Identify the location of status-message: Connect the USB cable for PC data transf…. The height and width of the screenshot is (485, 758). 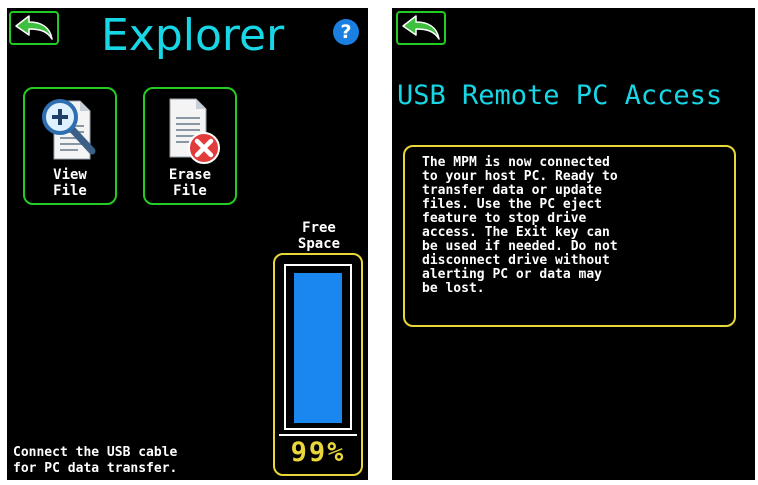
(95, 460).